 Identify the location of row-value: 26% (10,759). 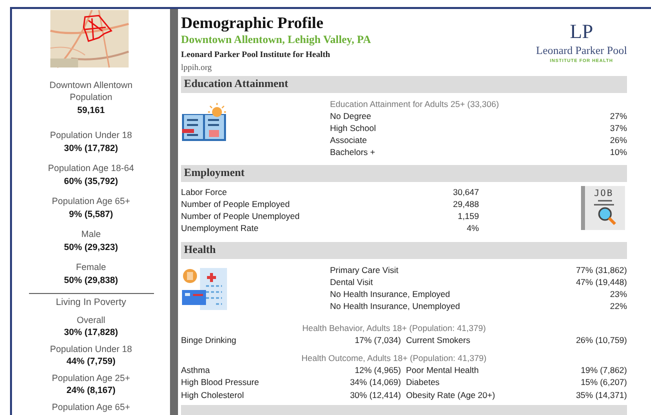
(601, 340).